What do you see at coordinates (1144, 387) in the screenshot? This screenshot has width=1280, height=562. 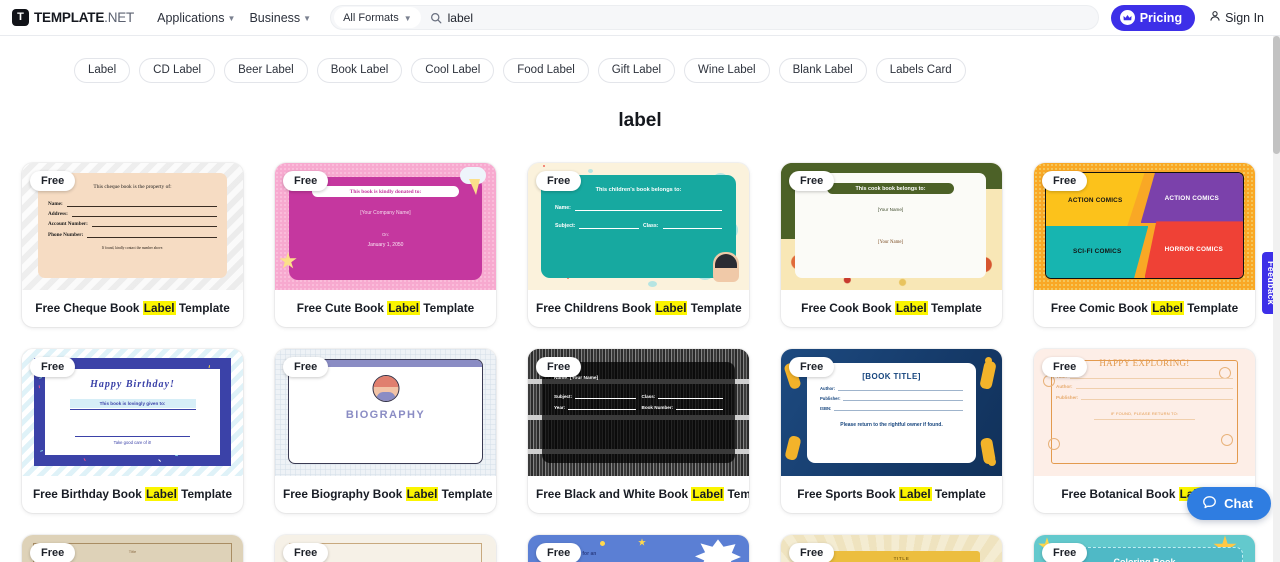 I see `botanical-field-author: Author:` at bounding box center [1144, 387].